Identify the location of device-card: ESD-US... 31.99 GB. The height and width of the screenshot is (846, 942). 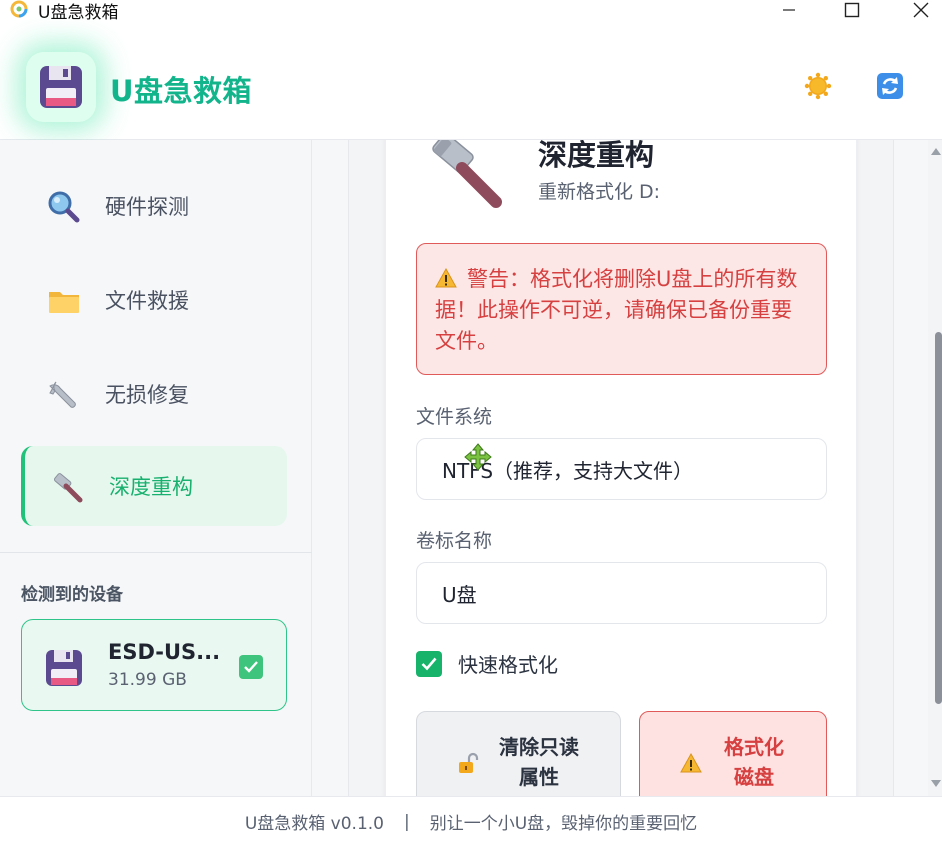
(154, 665).